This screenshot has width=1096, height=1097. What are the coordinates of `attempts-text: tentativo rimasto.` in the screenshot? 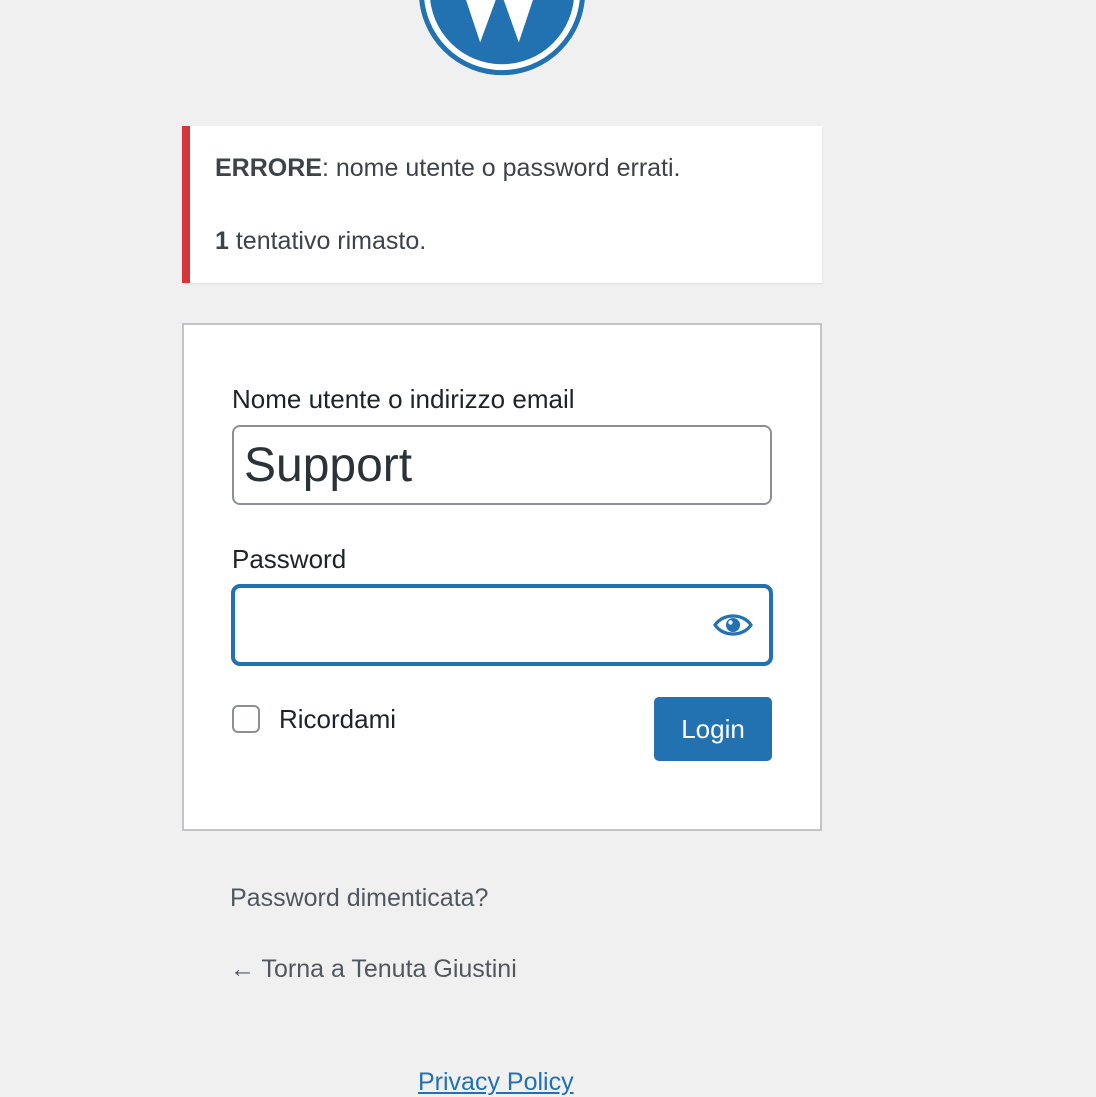 It's located at (327, 241).